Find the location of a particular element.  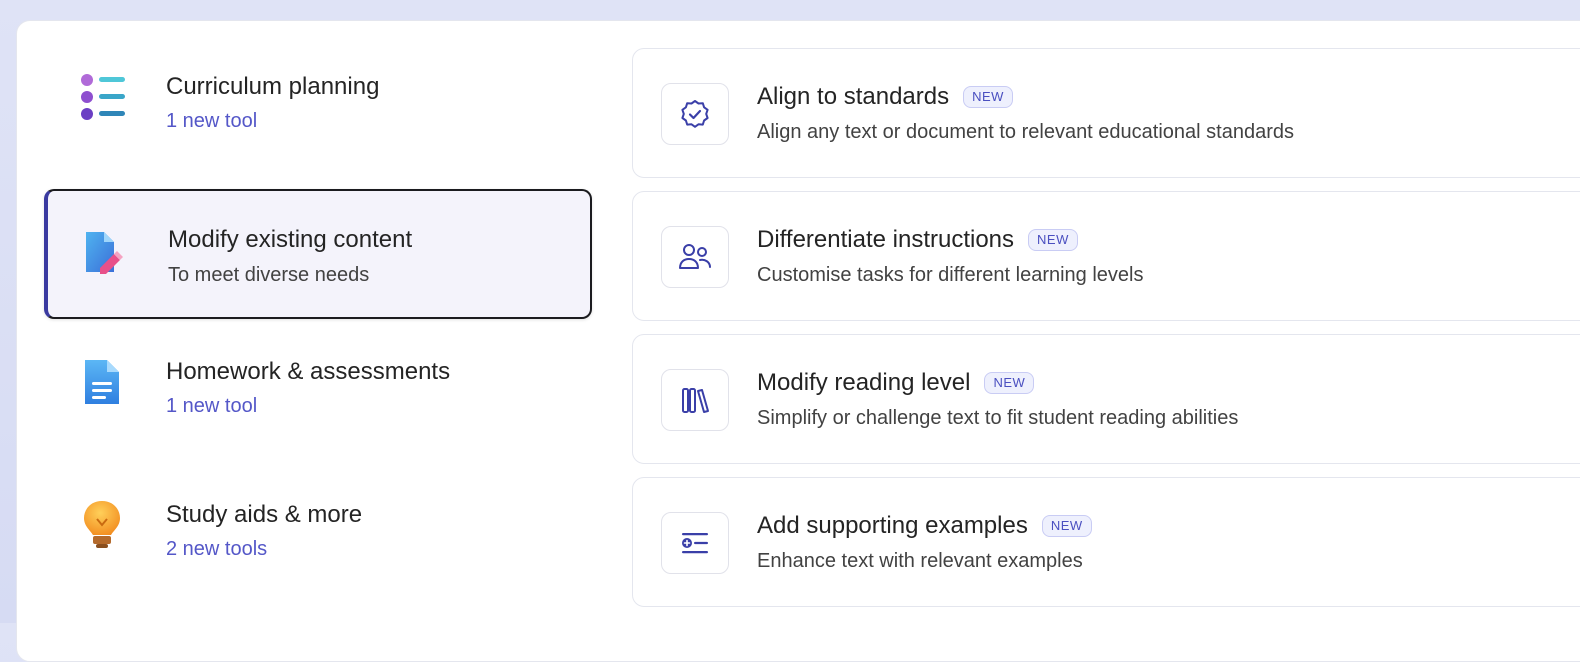

tool-title: Add supporting examples NEW is located at coordinates (924, 526).